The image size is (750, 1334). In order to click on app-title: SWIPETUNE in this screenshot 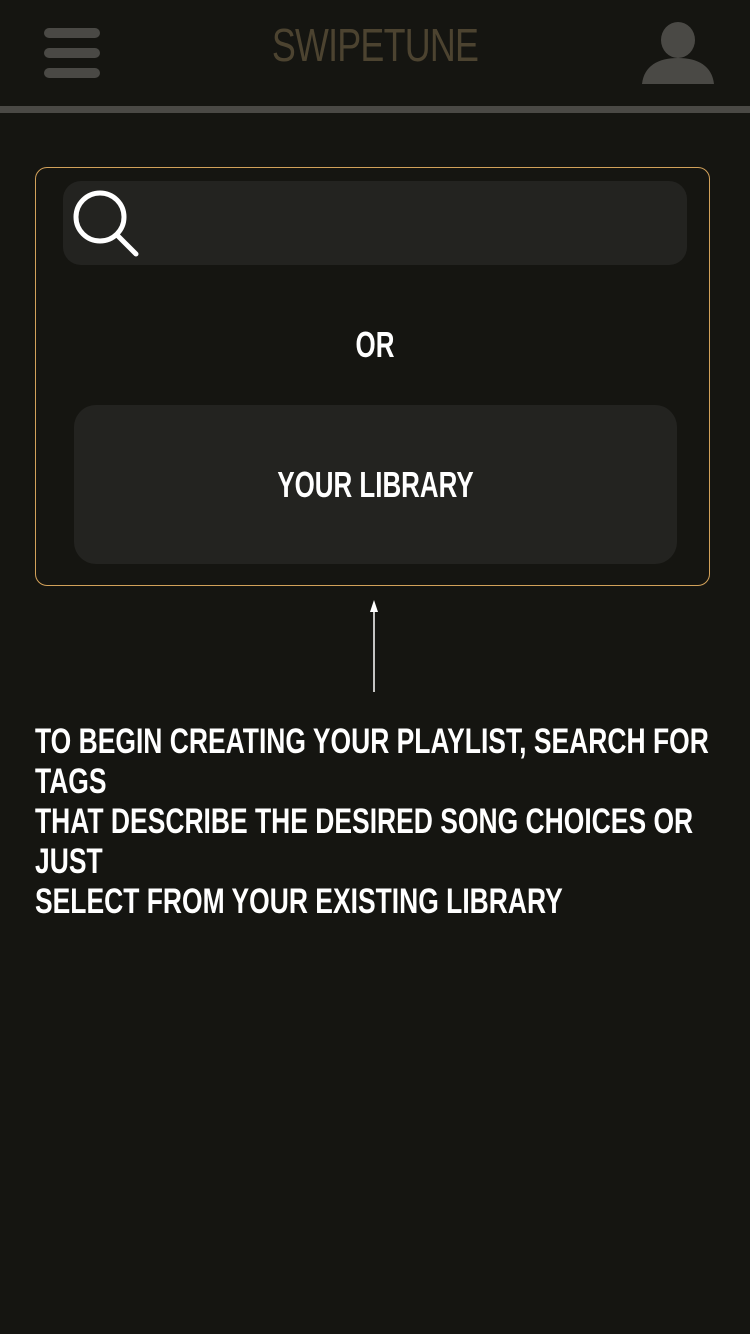, I will do `click(375, 45)`.